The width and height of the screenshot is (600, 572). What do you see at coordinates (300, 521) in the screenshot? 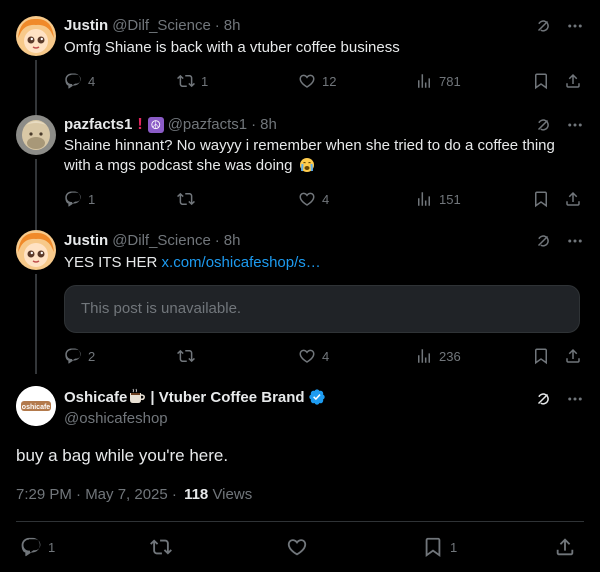
I see `divider` at bounding box center [300, 521].